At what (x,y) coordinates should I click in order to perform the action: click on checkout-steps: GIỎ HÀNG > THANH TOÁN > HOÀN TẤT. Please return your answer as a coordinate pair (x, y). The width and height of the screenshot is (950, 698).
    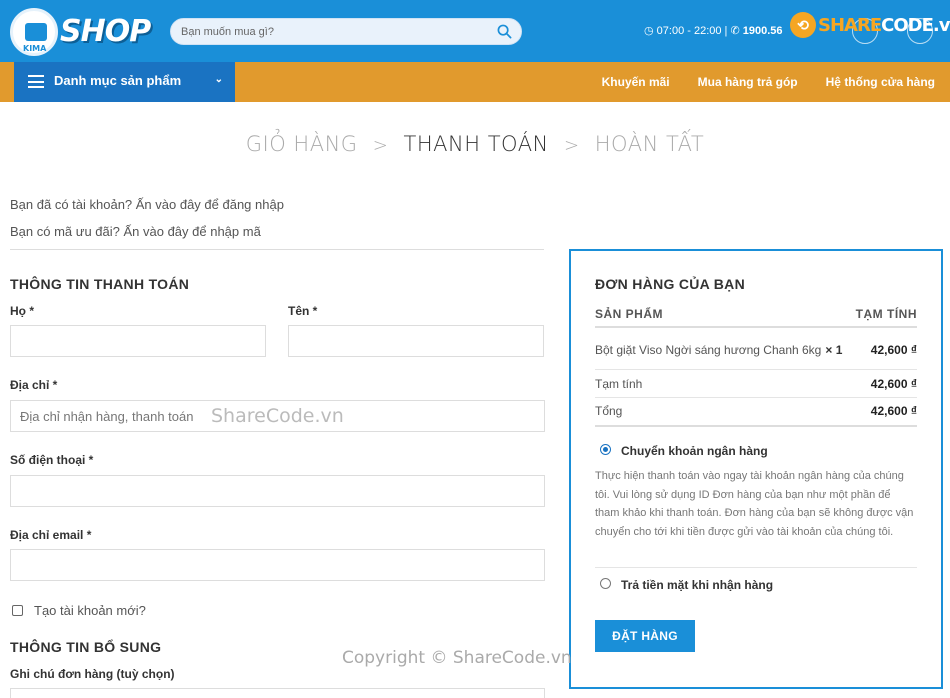
    Looking at the image, I should click on (475, 144).